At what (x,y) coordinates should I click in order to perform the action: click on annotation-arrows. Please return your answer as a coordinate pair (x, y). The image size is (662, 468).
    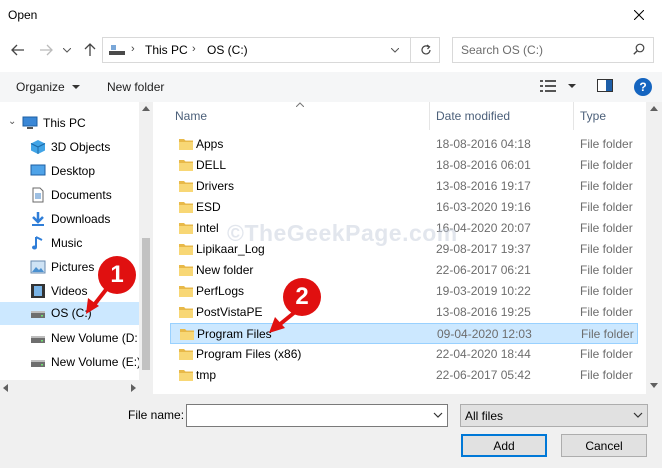
    Looking at the image, I should click on (194, 306).